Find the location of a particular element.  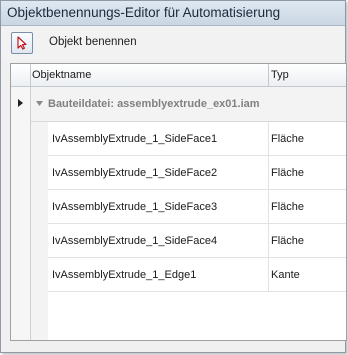

table-row: IvAssemblyExtrude_1_SideFace4 Fläche is located at coordinates (197, 241).